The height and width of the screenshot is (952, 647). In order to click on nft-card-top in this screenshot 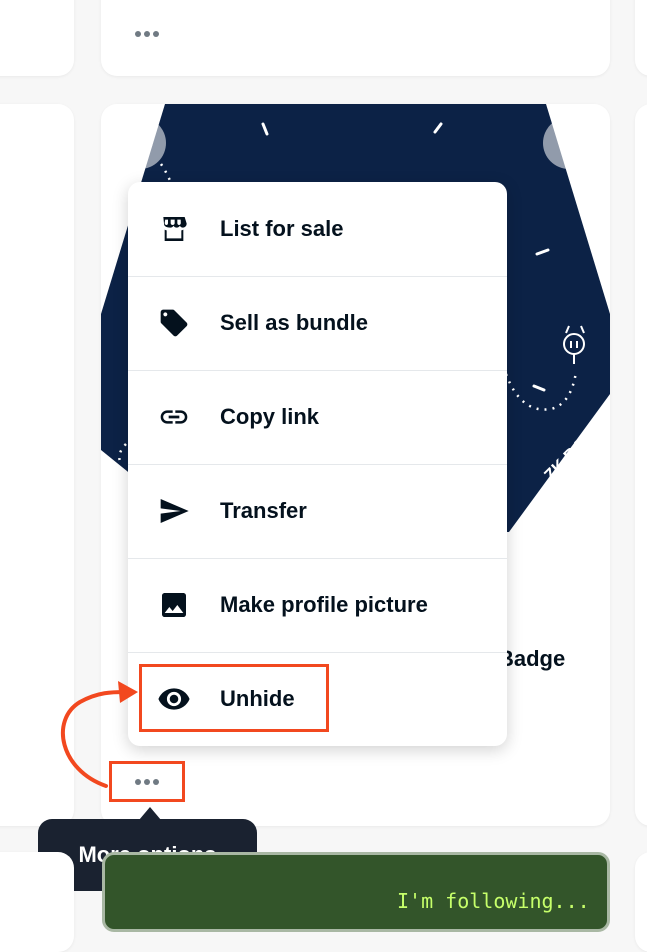, I will do `click(355, 38)`.